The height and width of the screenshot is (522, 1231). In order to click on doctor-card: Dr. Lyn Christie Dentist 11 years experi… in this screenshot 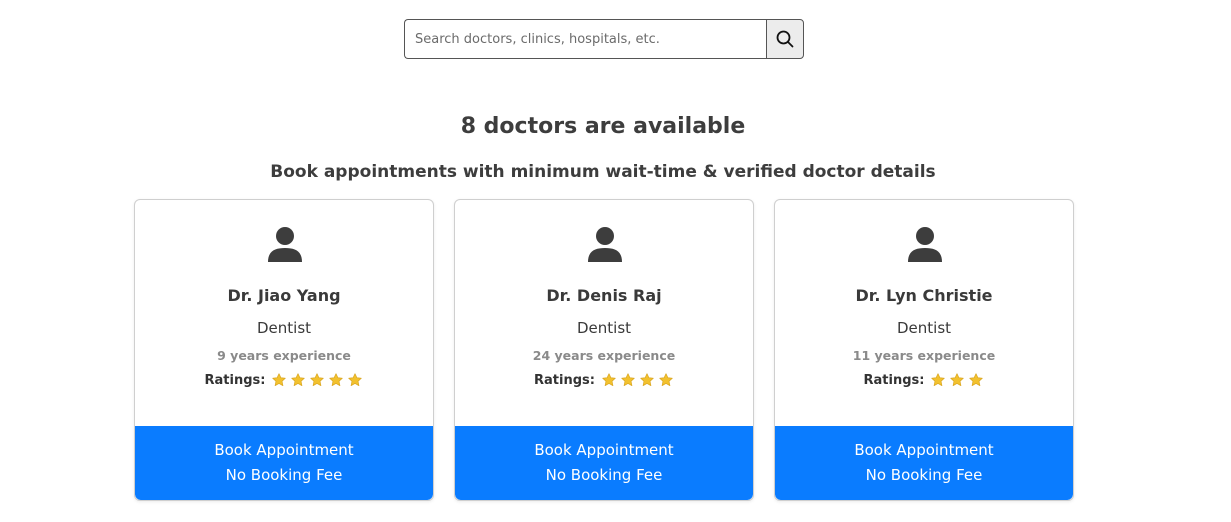, I will do `click(924, 350)`.